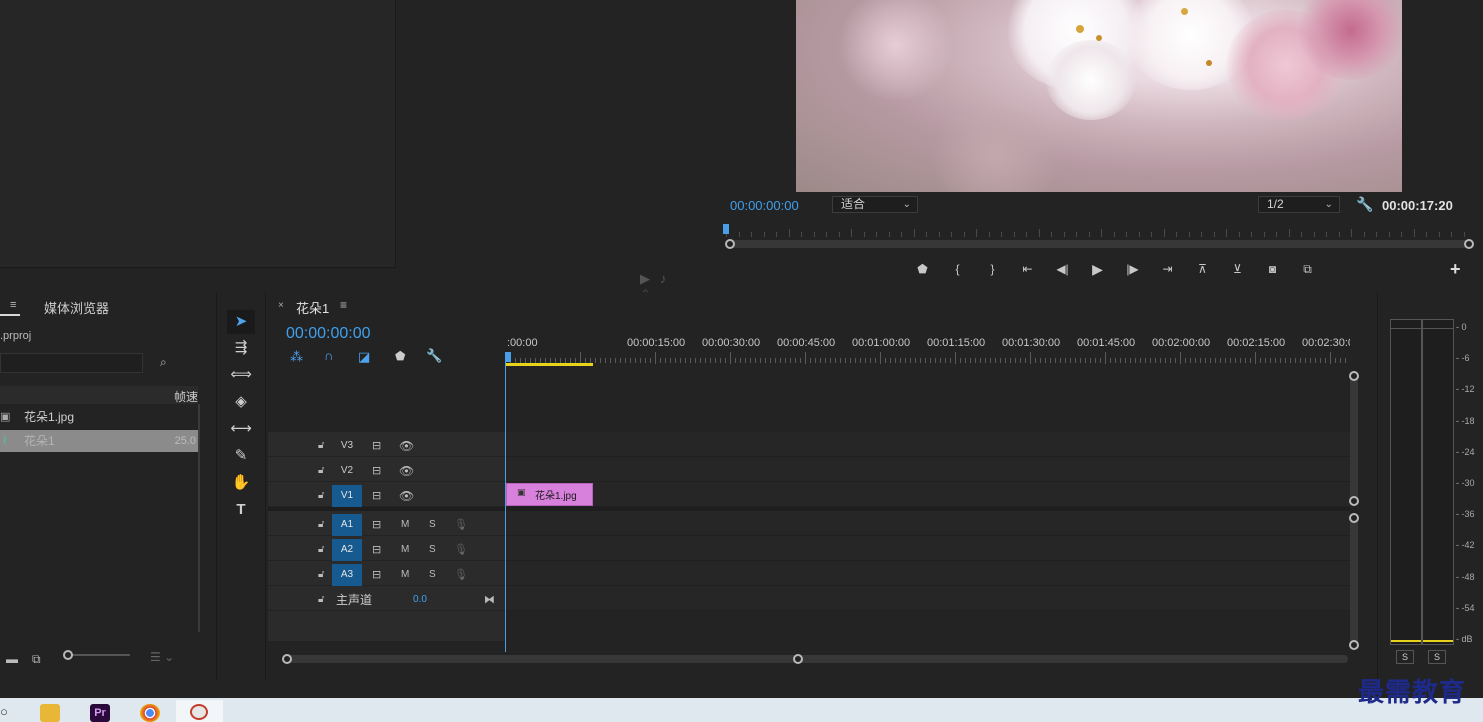 The width and height of the screenshot is (1483, 722). What do you see at coordinates (241, 402) in the screenshot?
I see `razor-tool-icon: ◈` at bounding box center [241, 402].